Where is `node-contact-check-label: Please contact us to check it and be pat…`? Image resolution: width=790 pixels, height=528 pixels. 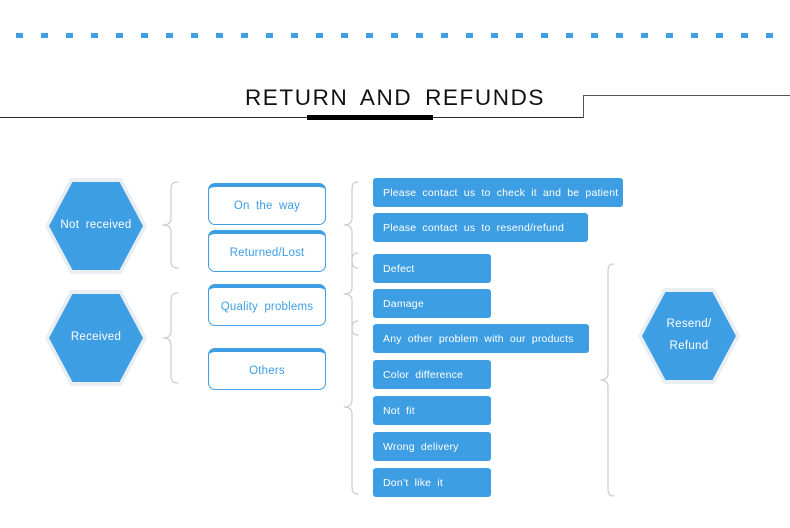 node-contact-check-label: Please contact us to check it and be pat… is located at coordinates (501, 192).